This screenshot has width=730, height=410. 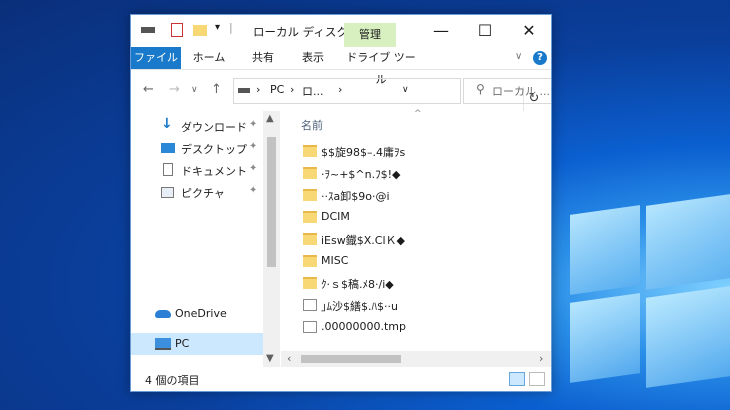 I want to click on file-name: ··ｽa卸$9o·@i, so click(x=355, y=196).